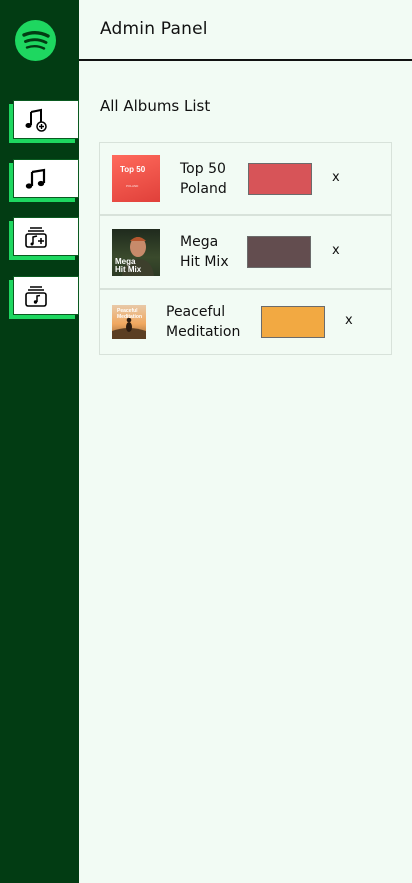 The image size is (412, 883). Describe the element at coordinates (128, 265) in the screenshot. I see `cover-title: Mega Hit Mix` at that location.